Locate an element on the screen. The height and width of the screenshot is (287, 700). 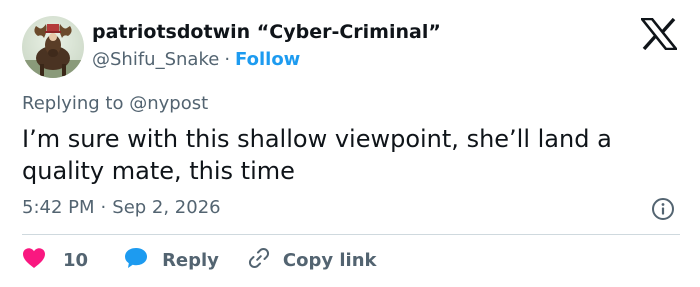
moose-avatar-icon is located at coordinates (53, 47).